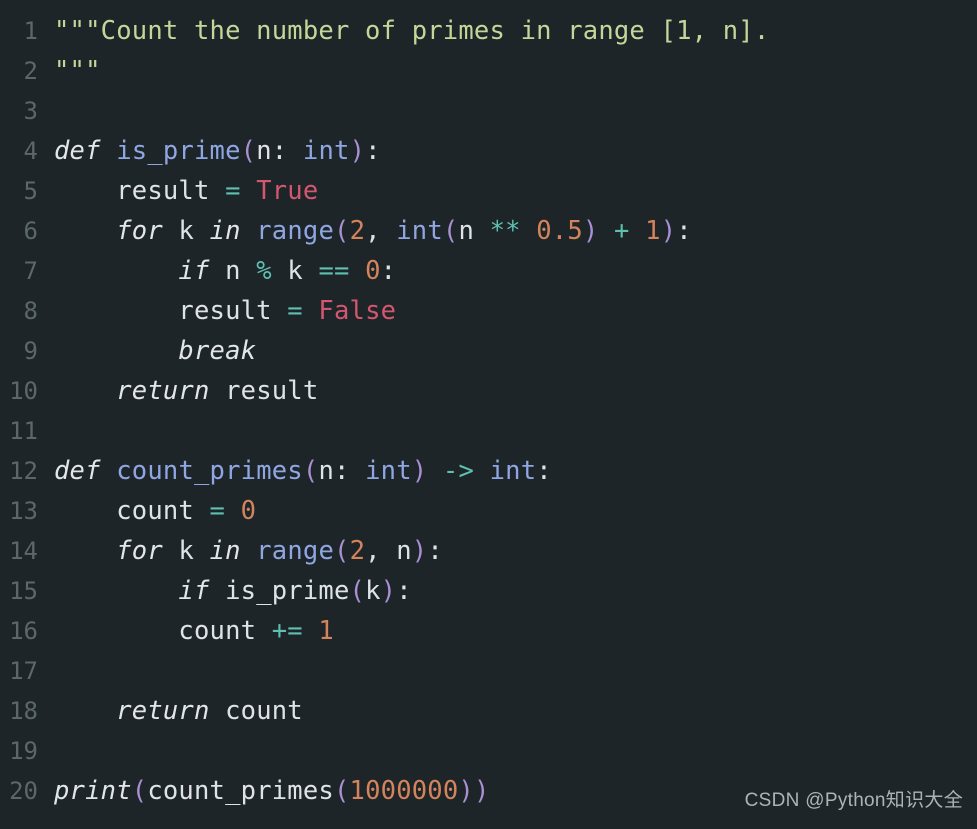 The height and width of the screenshot is (829, 977). I want to click on code-token: %, so click(264, 271).